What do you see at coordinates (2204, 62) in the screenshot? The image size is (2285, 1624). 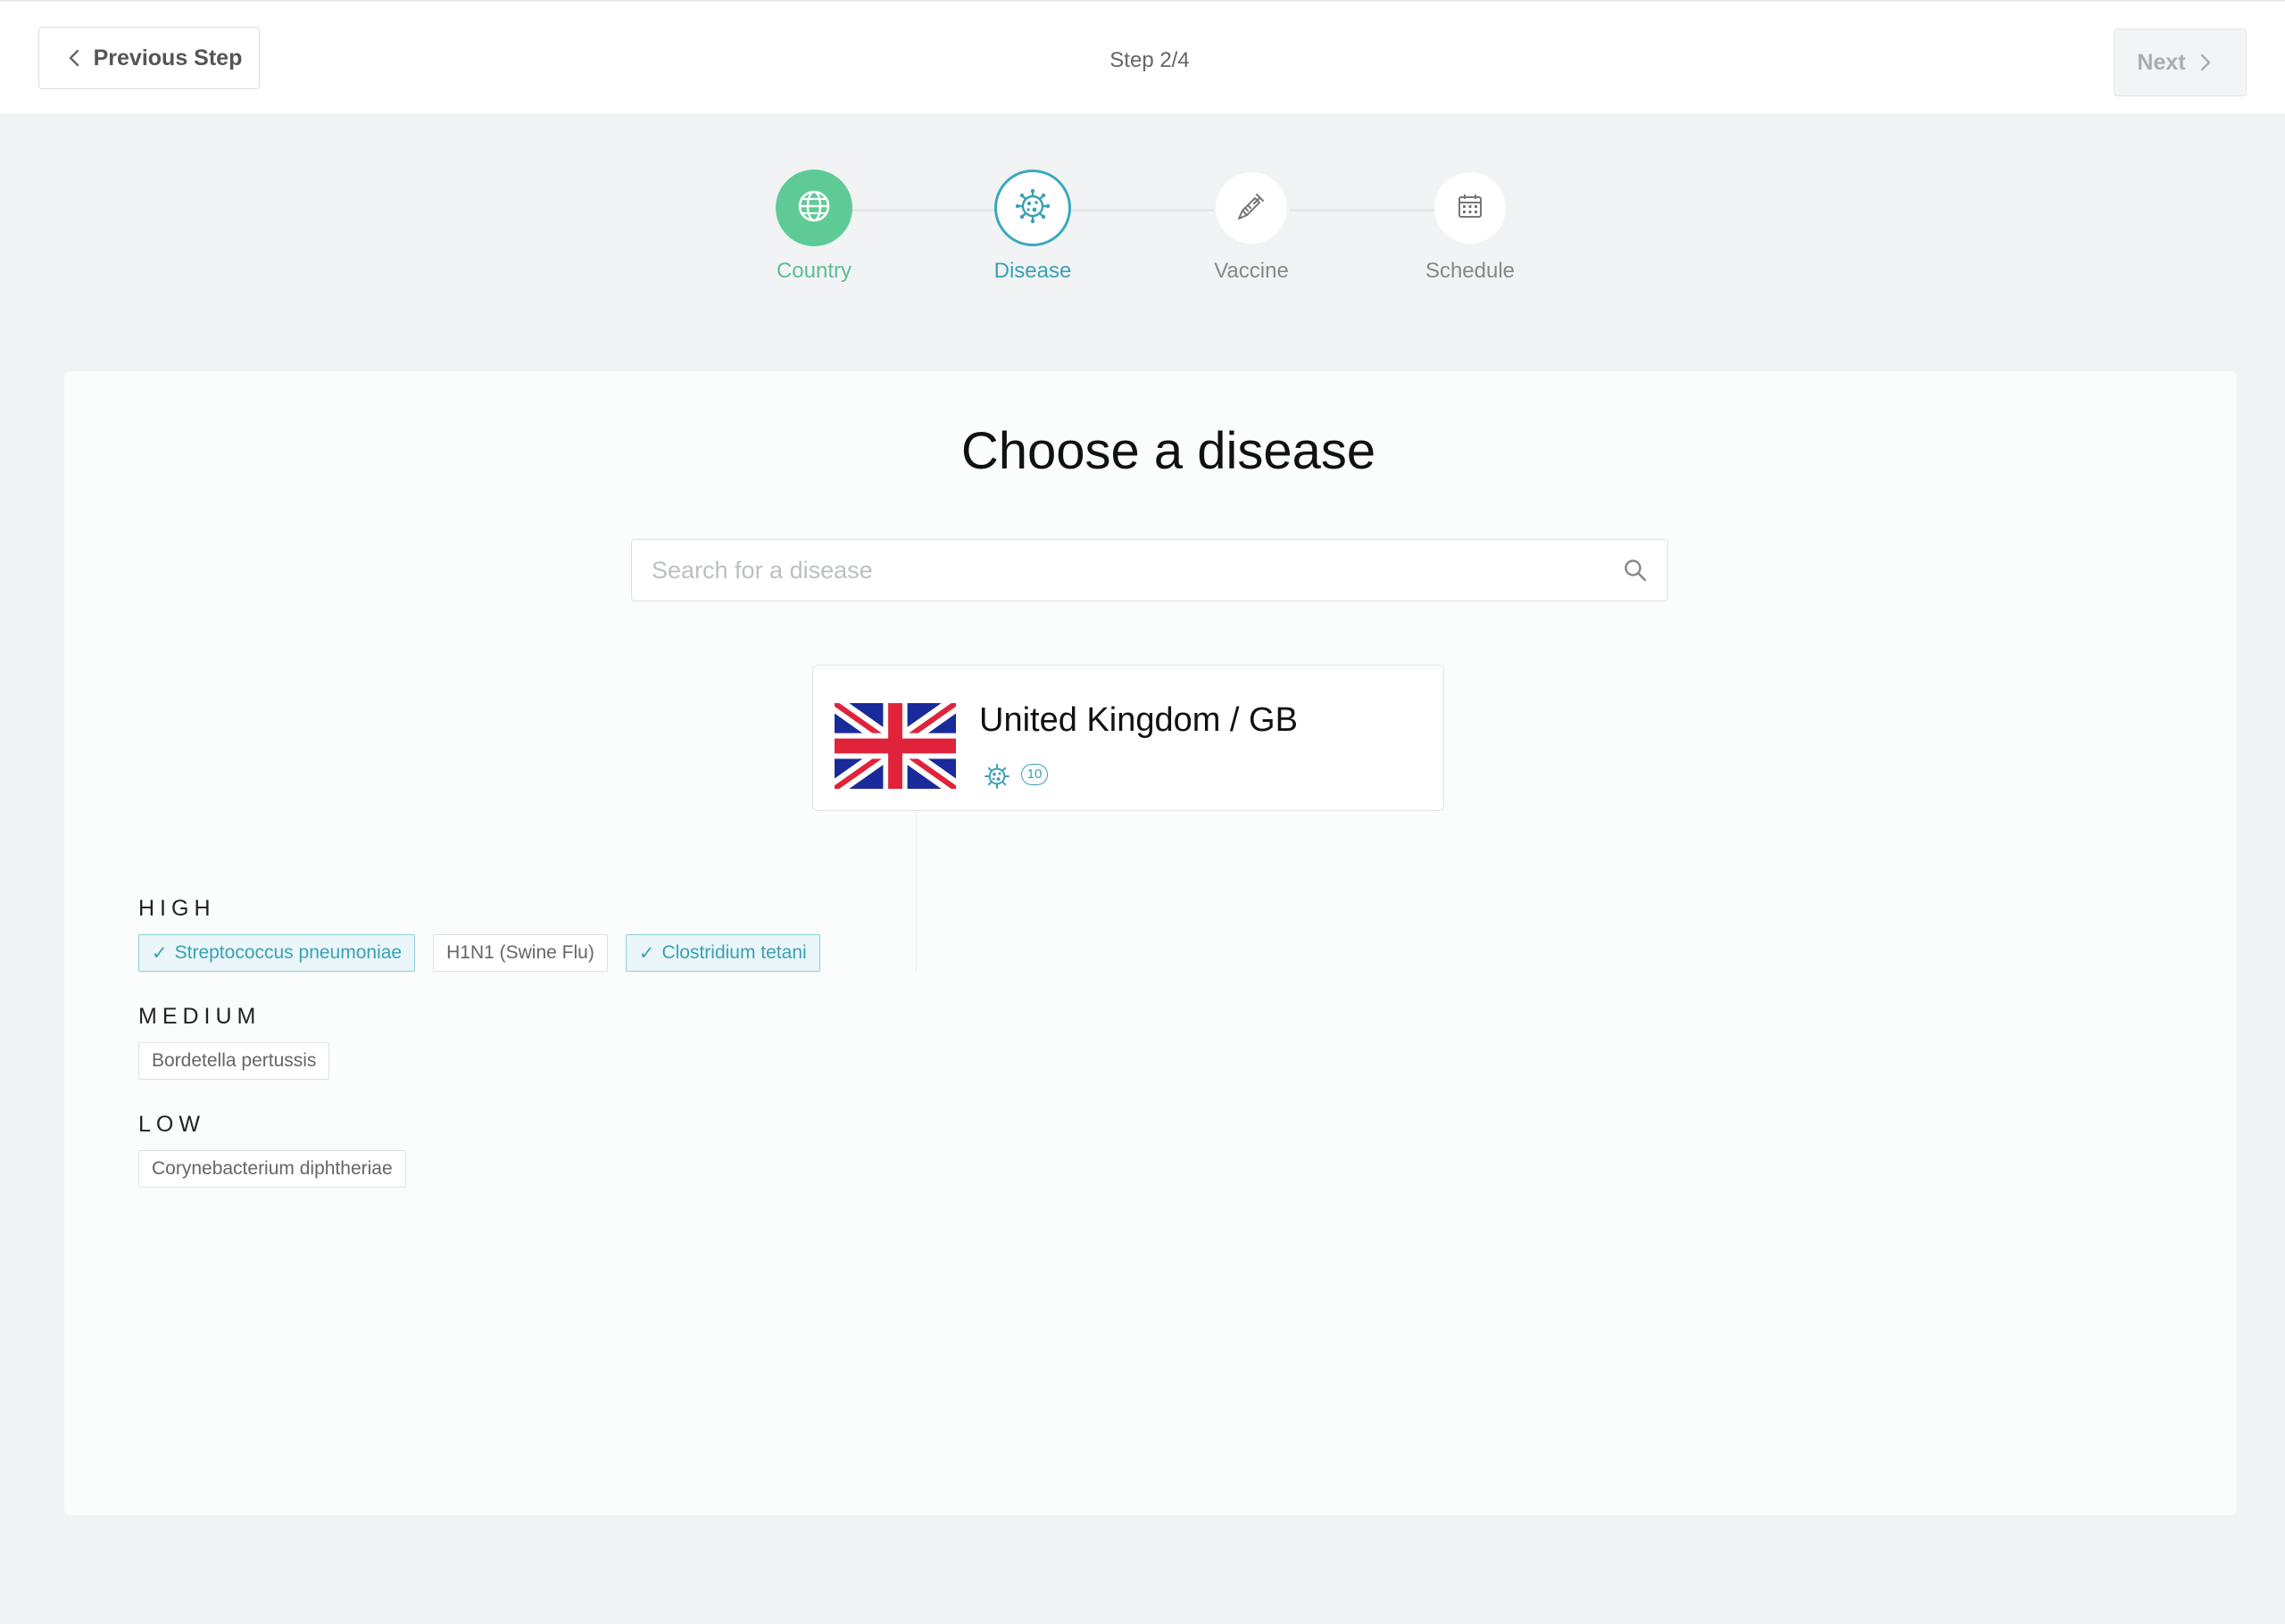 I see `chevron-right-icon` at bounding box center [2204, 62].